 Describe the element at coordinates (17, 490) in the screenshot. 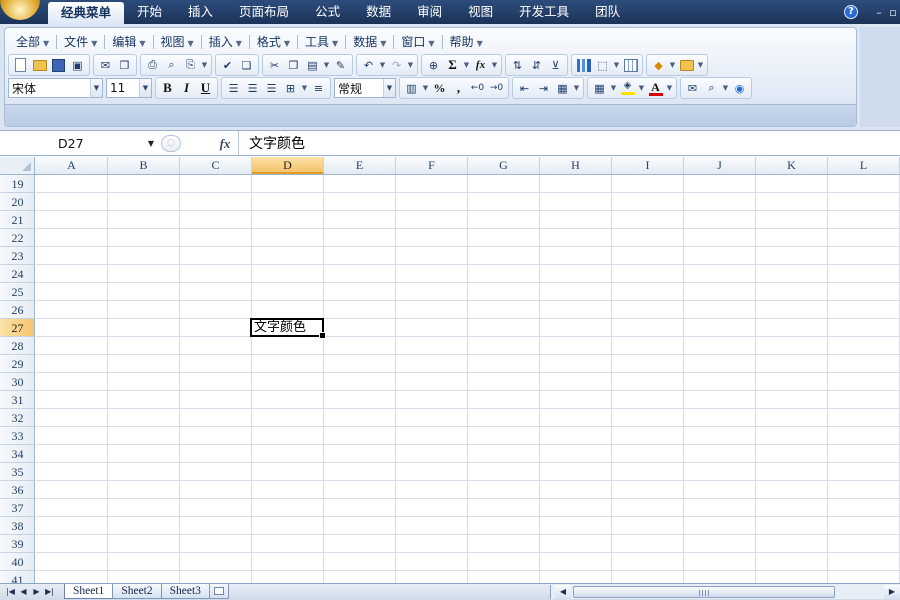

I see `row-header-36: 36` at that location.